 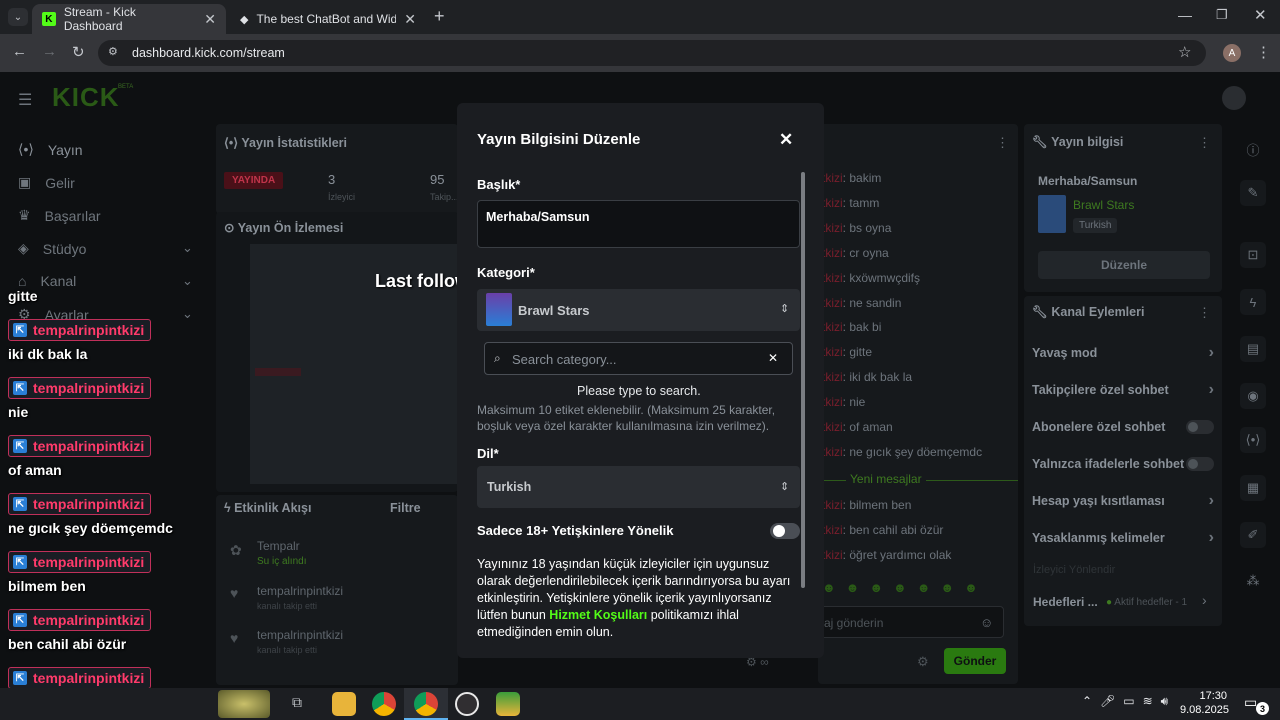 What do you see at coordinates (975, 661) in the screenshot?
I see `send-button: Gönder` at bounding box center [975, 661].